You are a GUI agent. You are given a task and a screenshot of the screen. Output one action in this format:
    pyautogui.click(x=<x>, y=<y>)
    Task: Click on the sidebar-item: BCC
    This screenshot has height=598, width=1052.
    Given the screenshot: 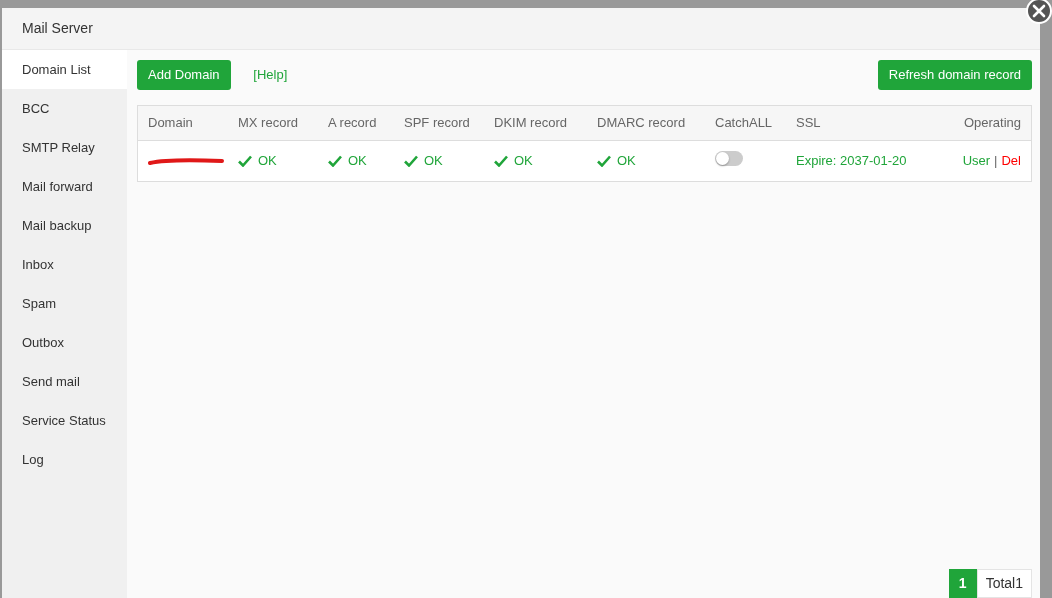 What is the action you would take?
    pyautogui.click(x=64, y=108)
    